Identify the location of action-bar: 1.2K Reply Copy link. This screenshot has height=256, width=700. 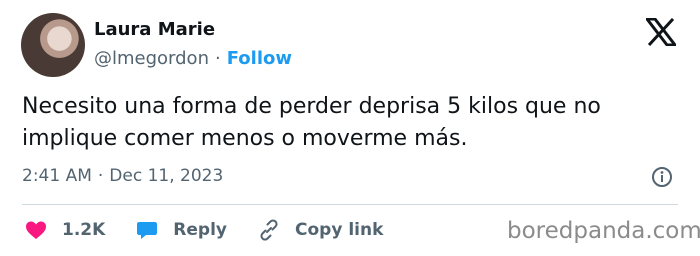
(218, 230).